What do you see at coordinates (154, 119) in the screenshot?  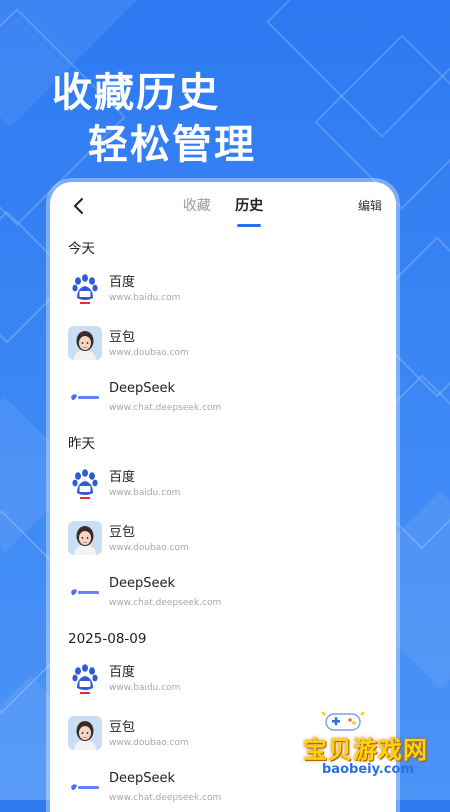 I see `headline: 收藏历史 轻松管理` at bounding box center [154, 119].